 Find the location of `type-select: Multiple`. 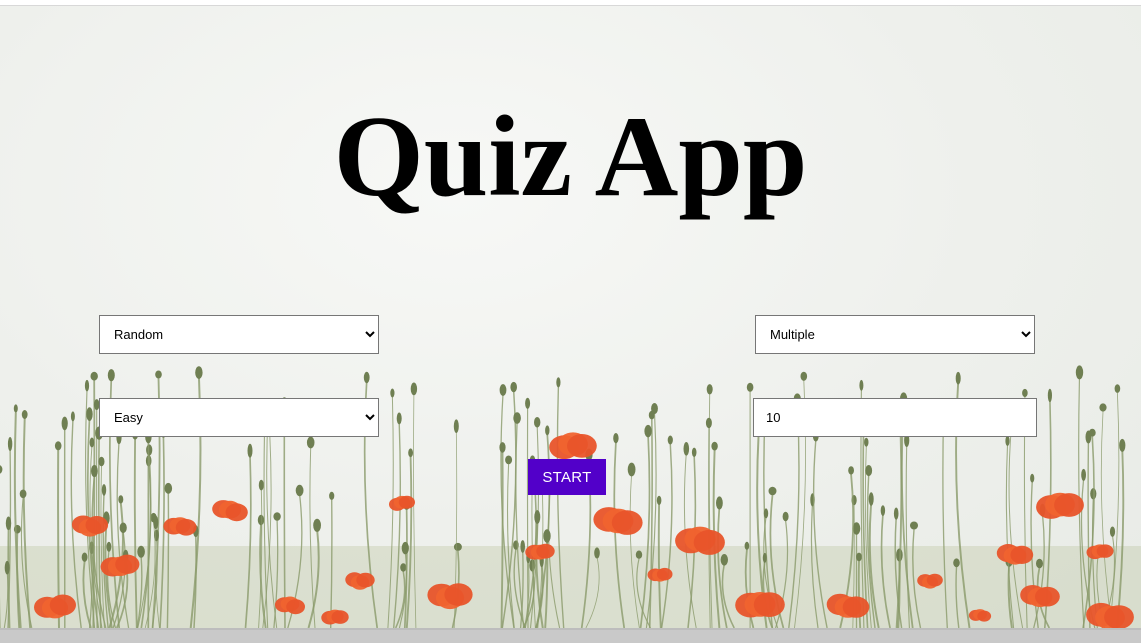

type-select: Multiple is located at coordinates (895, 334).